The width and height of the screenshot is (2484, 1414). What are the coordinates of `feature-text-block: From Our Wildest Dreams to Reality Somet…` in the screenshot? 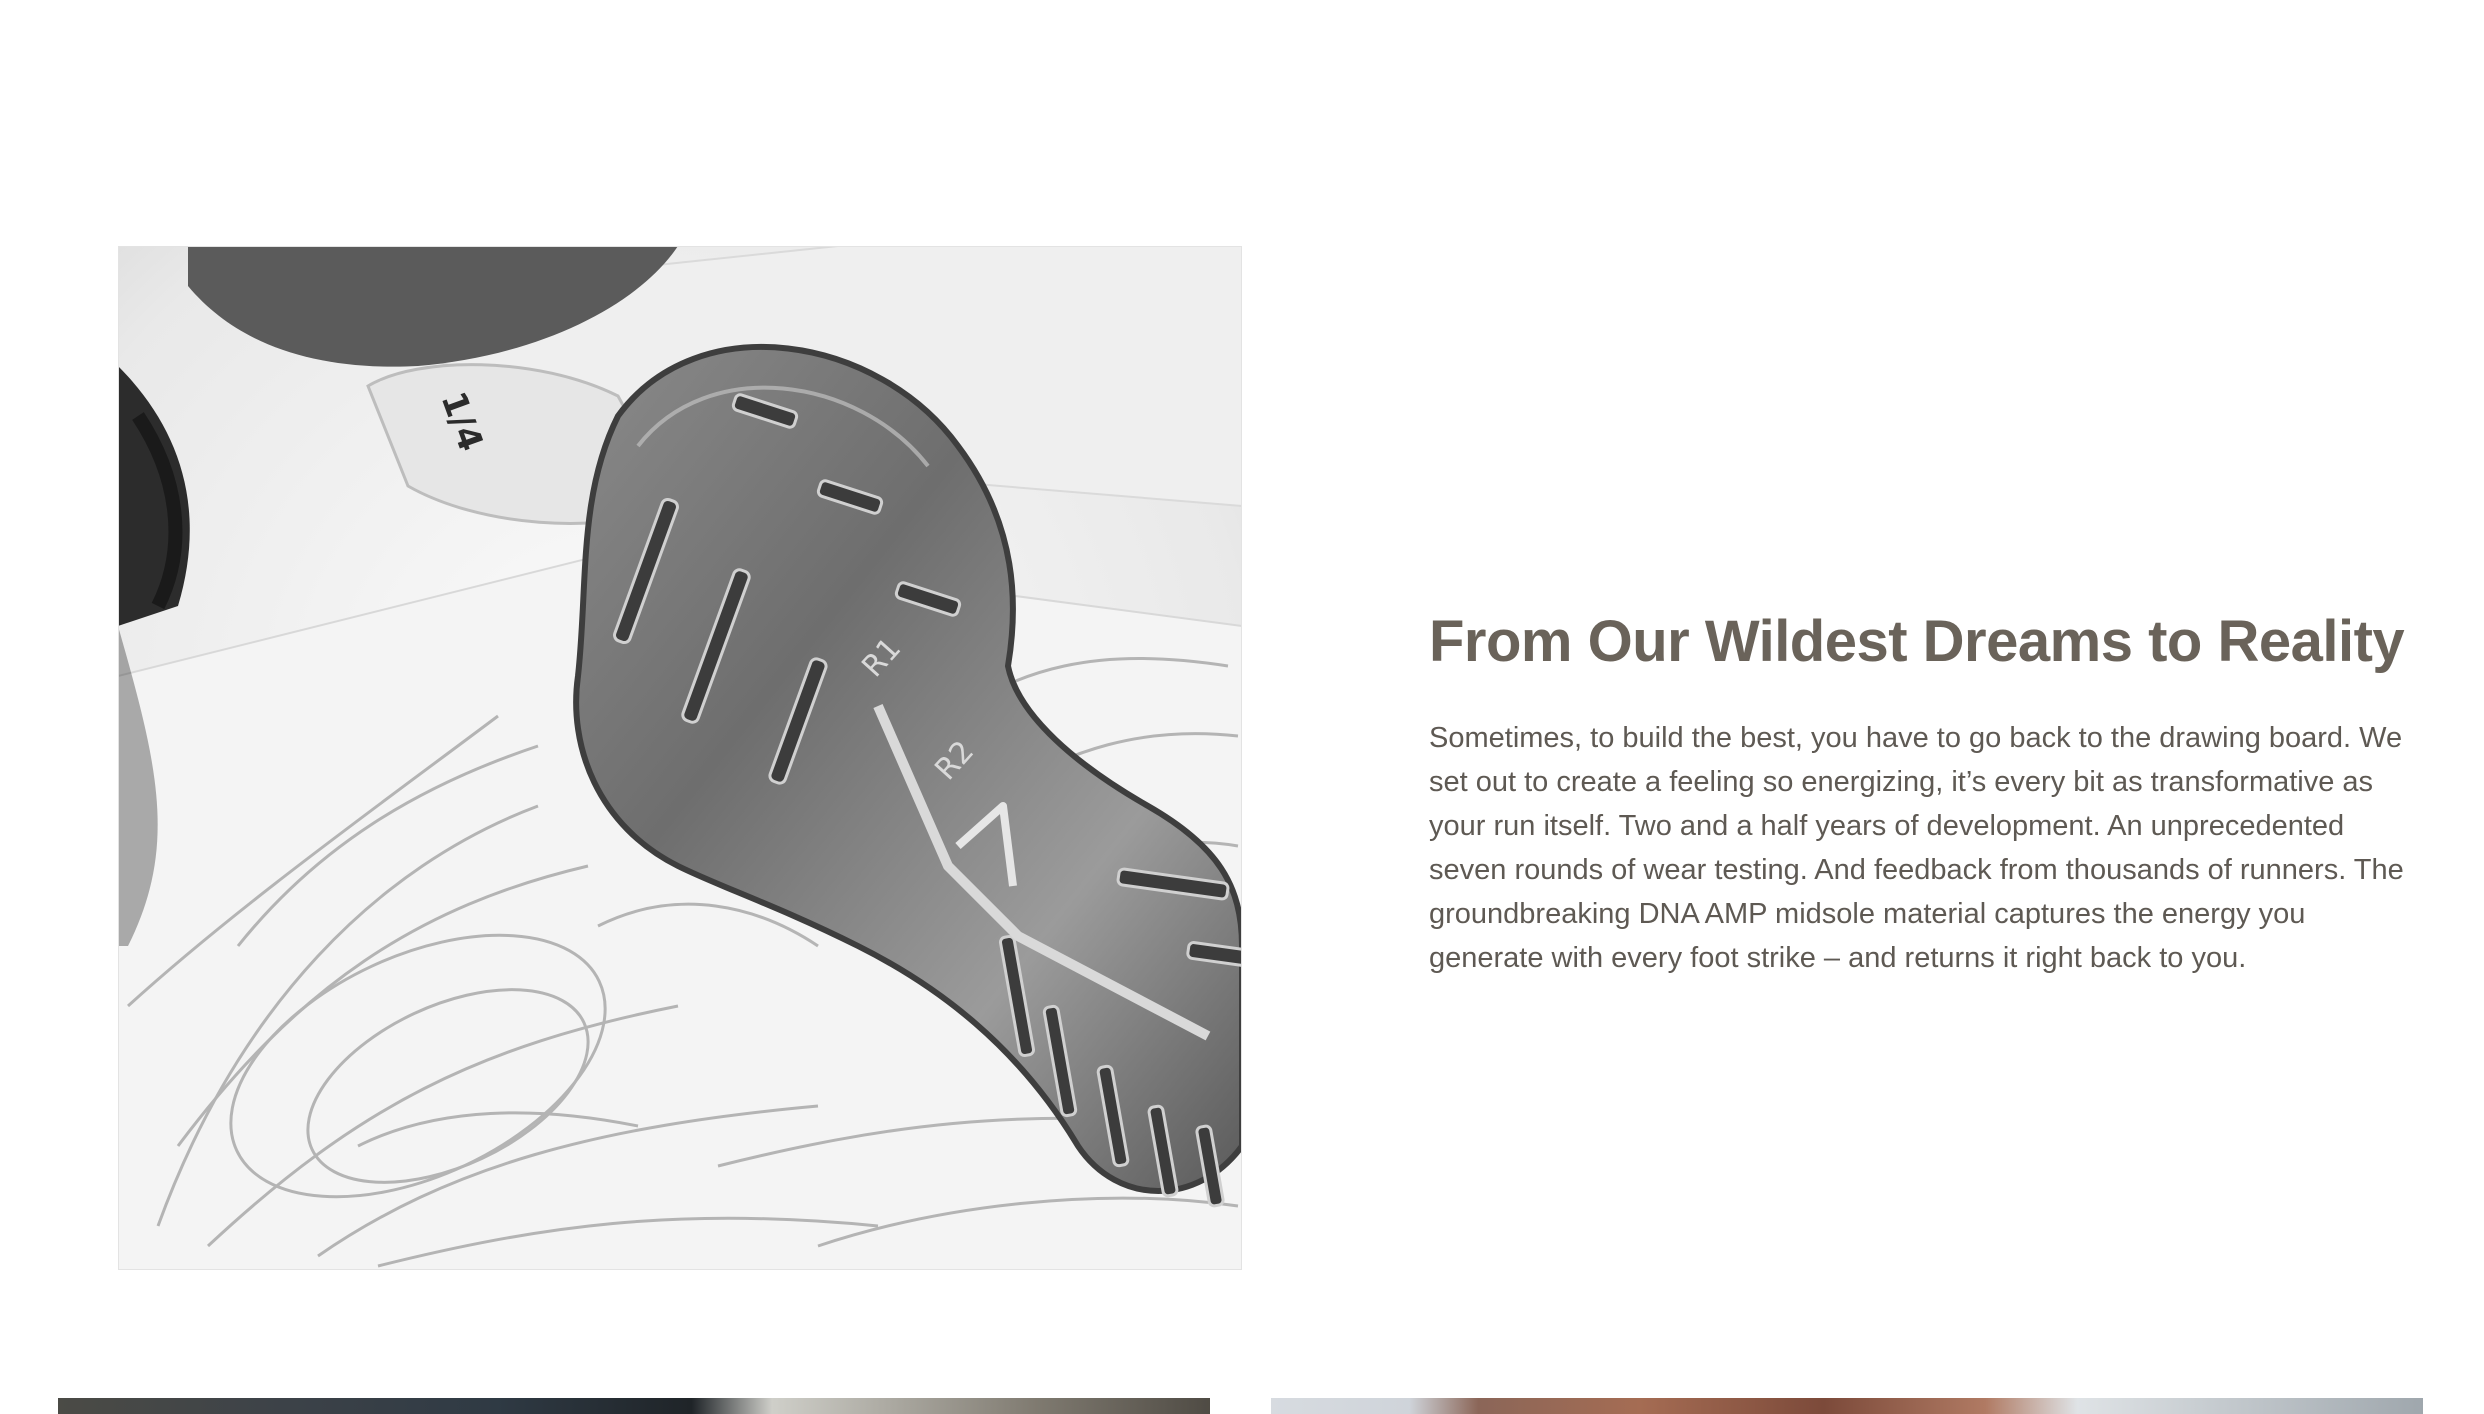 It's located at (1929, 792).